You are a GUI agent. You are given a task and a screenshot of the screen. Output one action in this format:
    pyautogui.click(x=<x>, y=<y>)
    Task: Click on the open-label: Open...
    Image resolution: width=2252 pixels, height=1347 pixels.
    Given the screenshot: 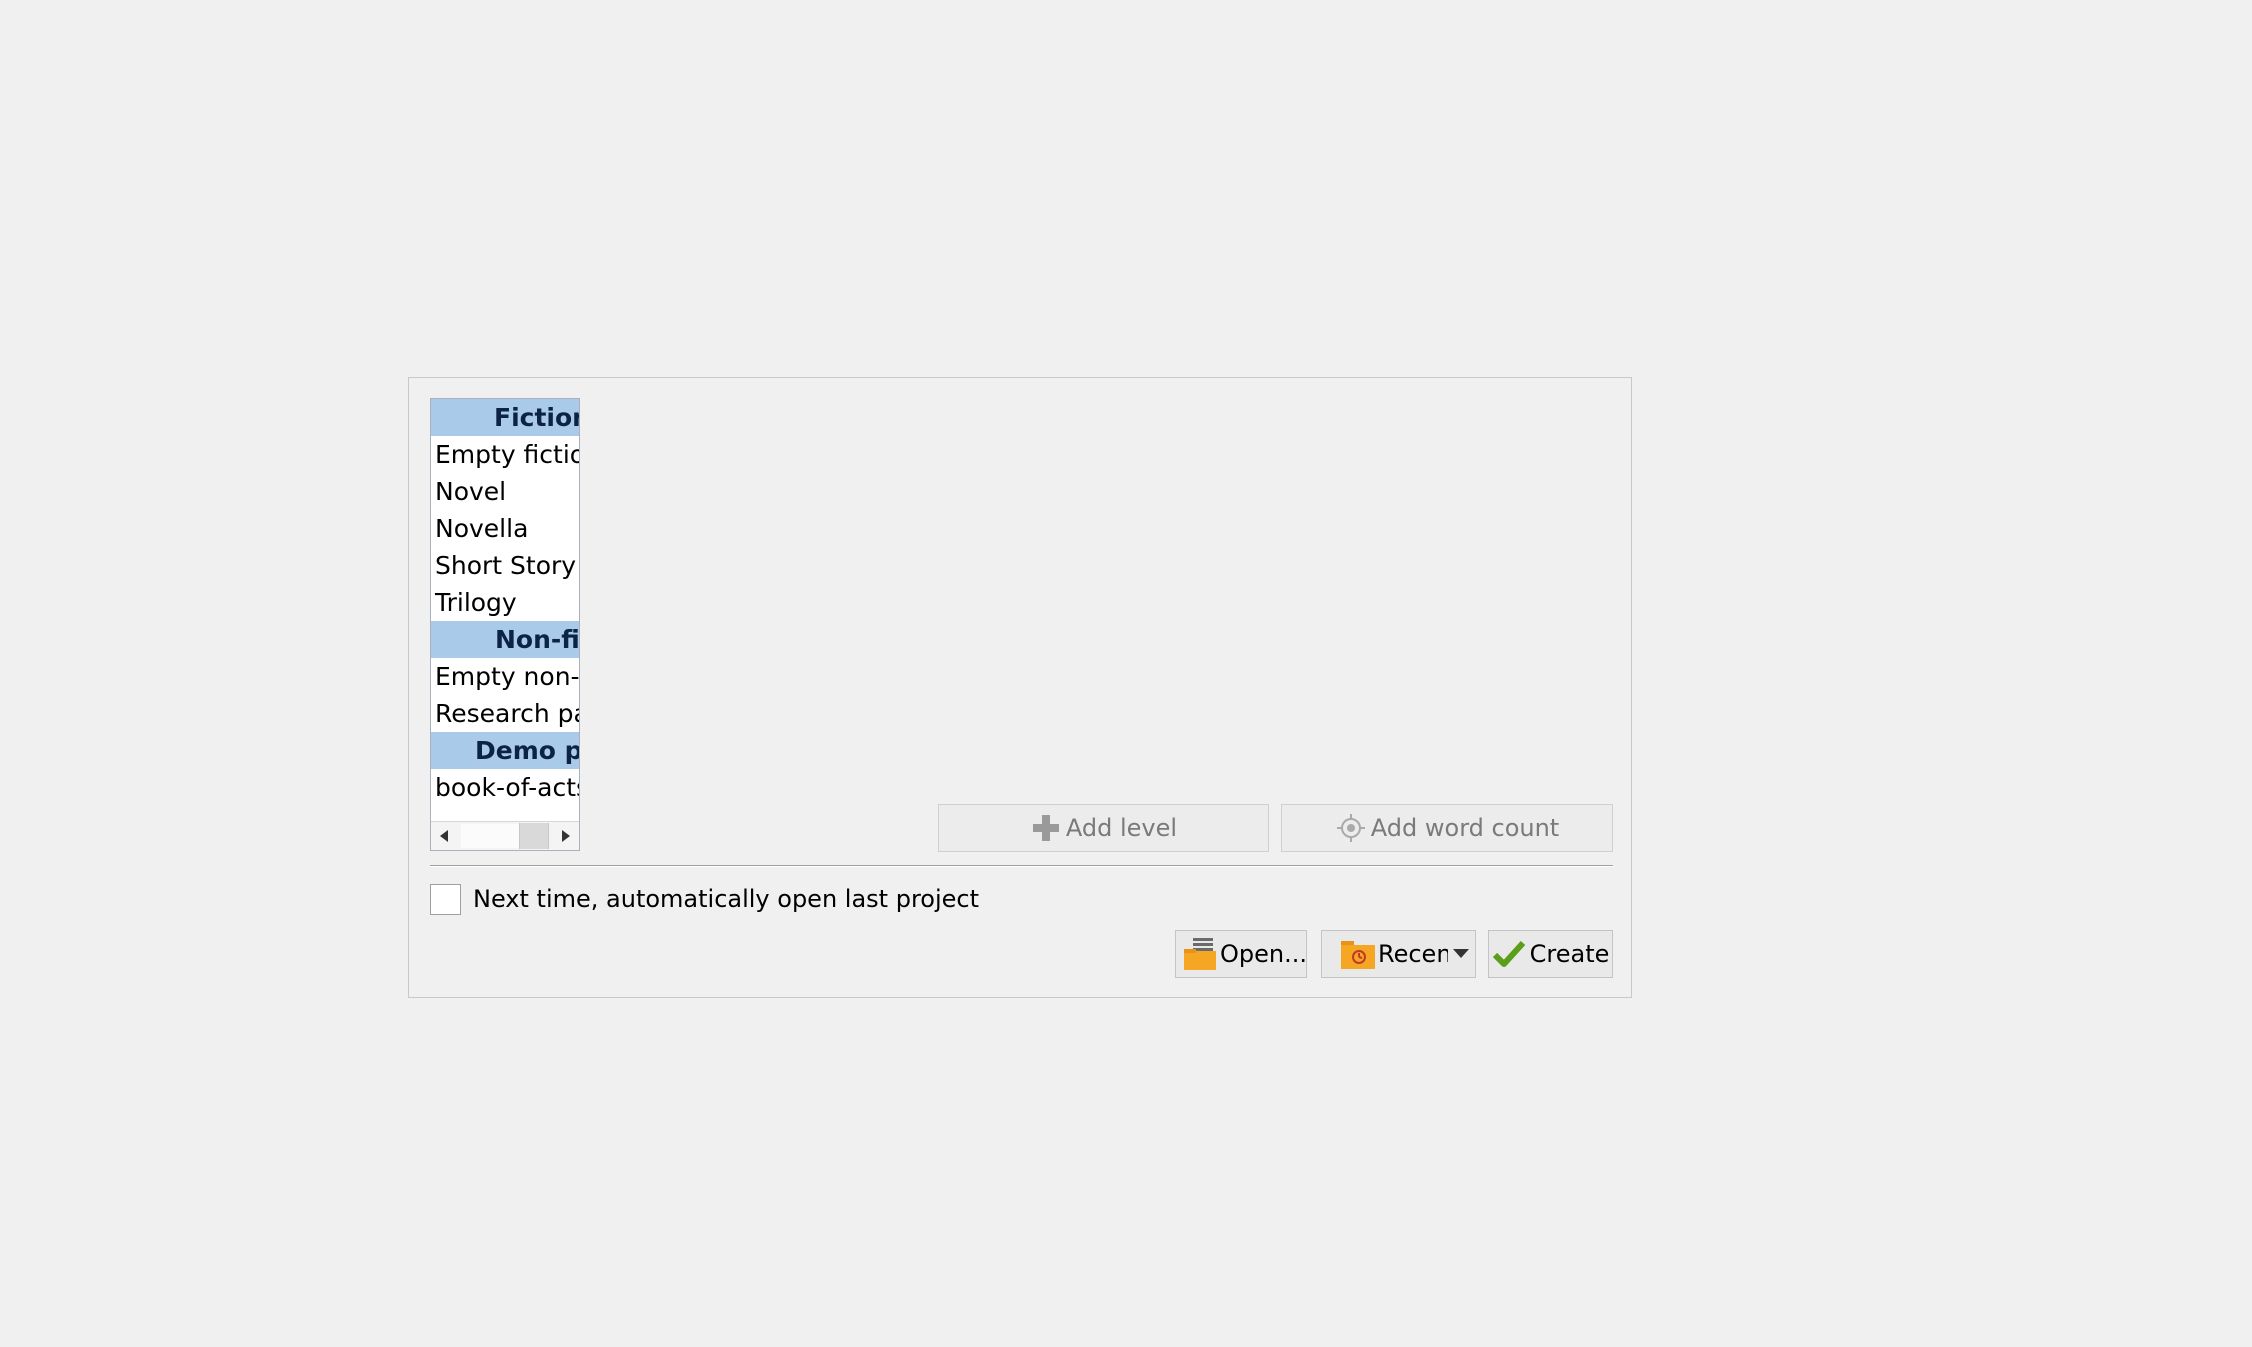 What is the action you would take?
    pyautogui.click(x=1263, y=954)
    